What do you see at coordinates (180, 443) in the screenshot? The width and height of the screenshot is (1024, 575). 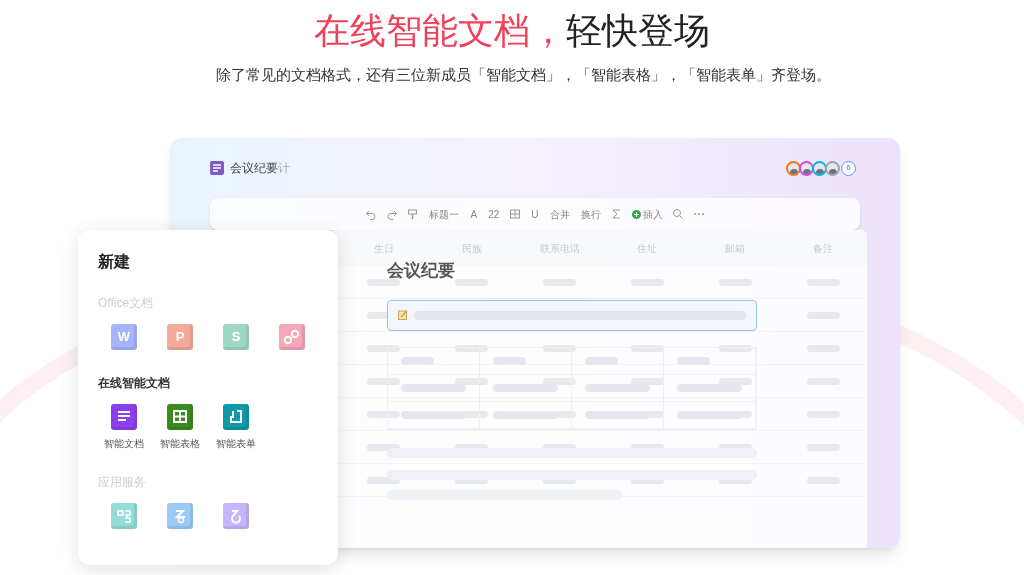 I see `file-type-label: 智能表格` at bounding box center [180, 443].